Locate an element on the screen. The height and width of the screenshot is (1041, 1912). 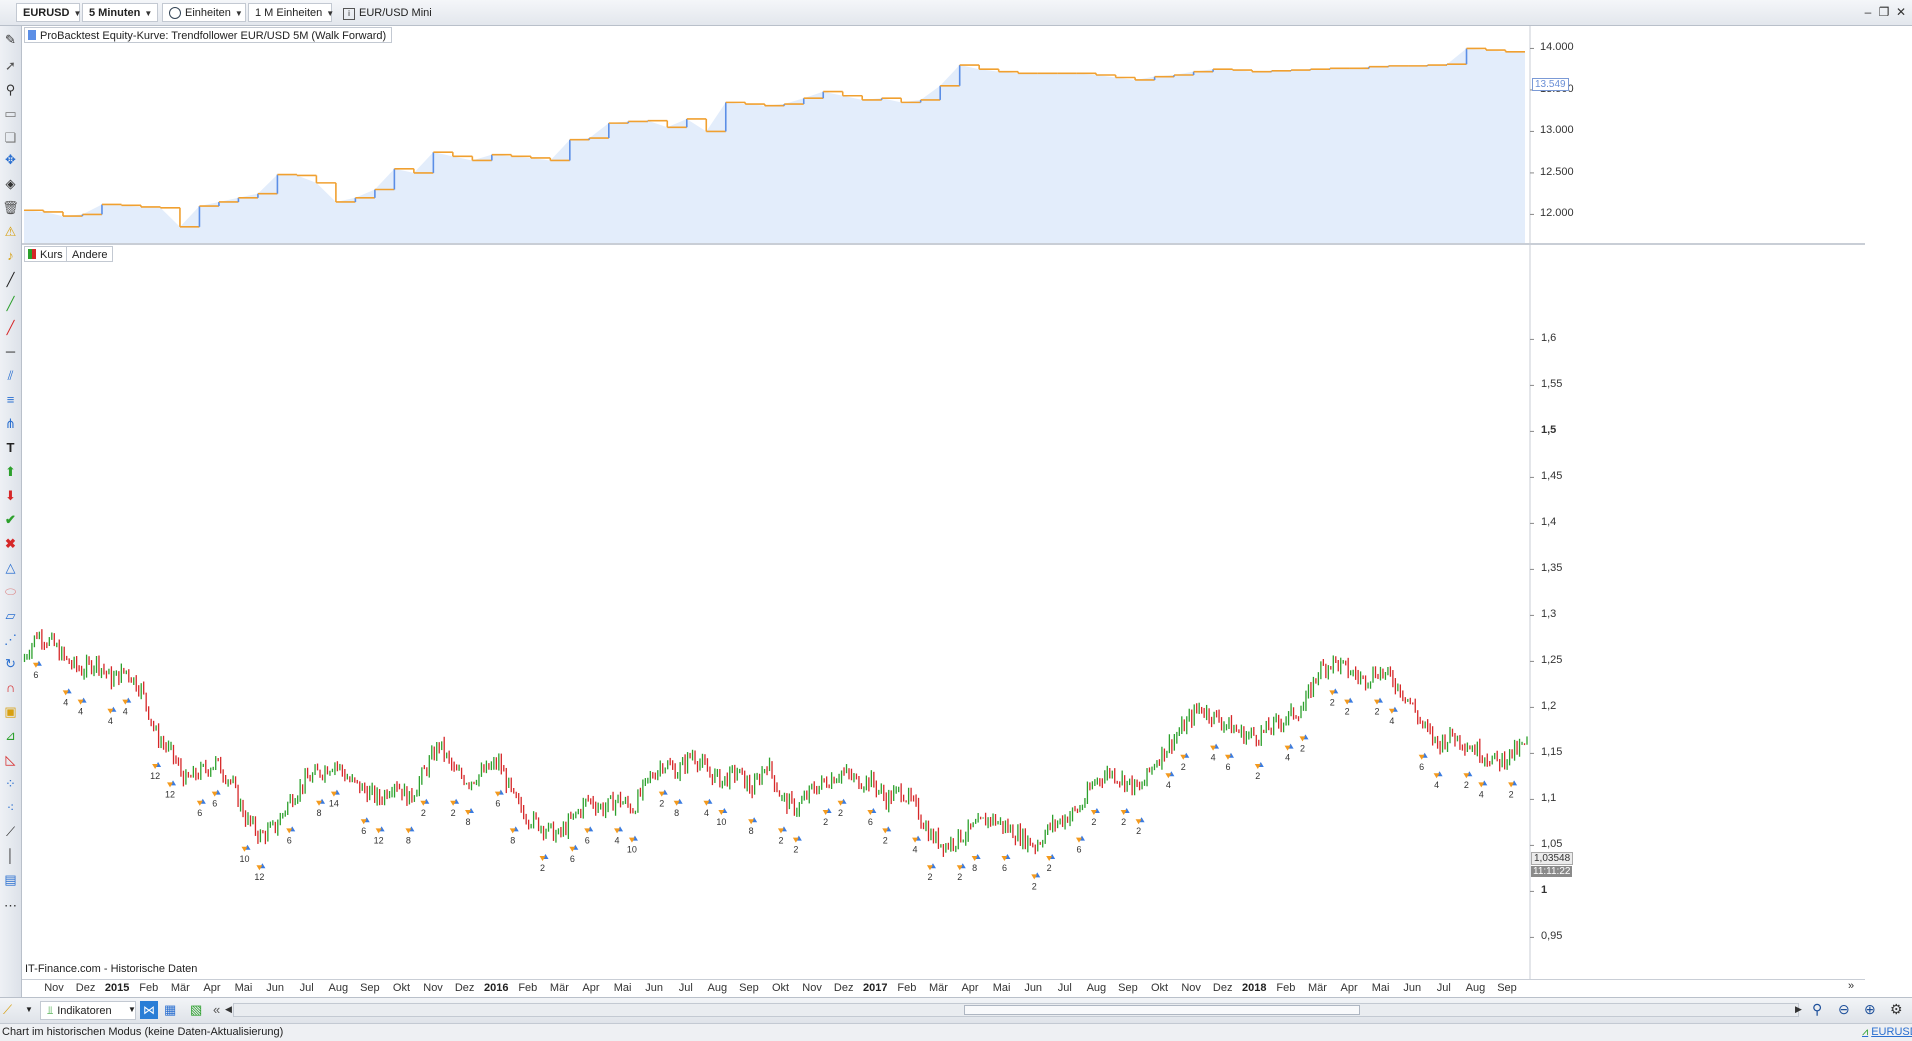
zoom-icon: ⚲ is located at coordinates (10, 89).